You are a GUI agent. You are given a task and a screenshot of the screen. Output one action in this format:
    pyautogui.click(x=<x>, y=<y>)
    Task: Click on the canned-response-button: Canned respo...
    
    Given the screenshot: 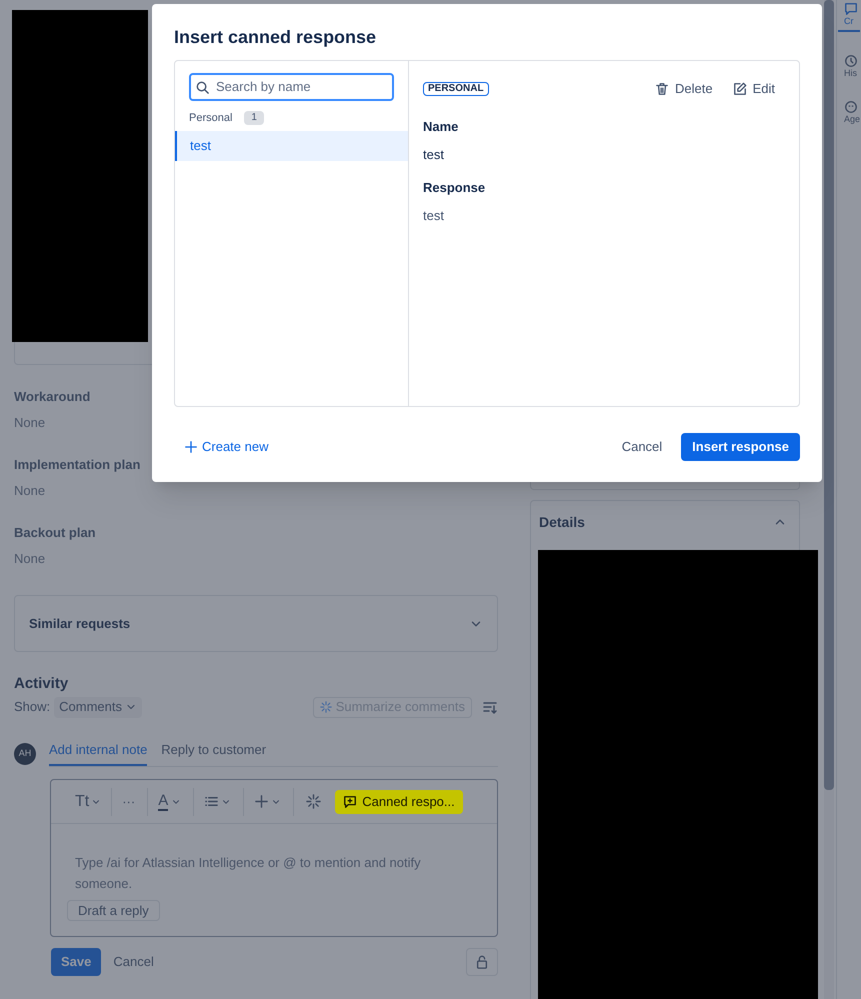 What is the action you would take?
    pyautogui.click(x=399, y=802)
    